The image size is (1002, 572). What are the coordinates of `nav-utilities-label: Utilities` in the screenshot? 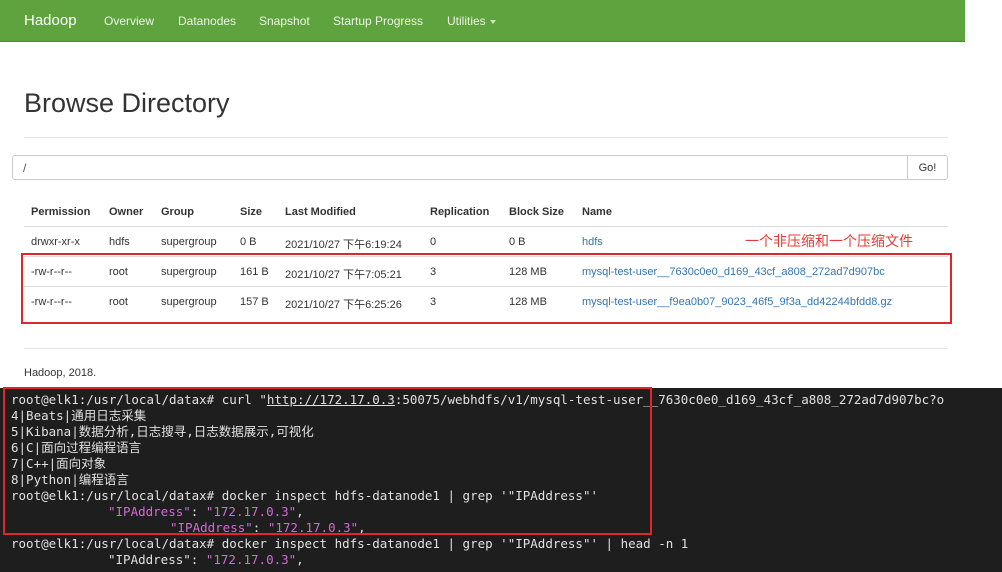 It's located at (466, 21).